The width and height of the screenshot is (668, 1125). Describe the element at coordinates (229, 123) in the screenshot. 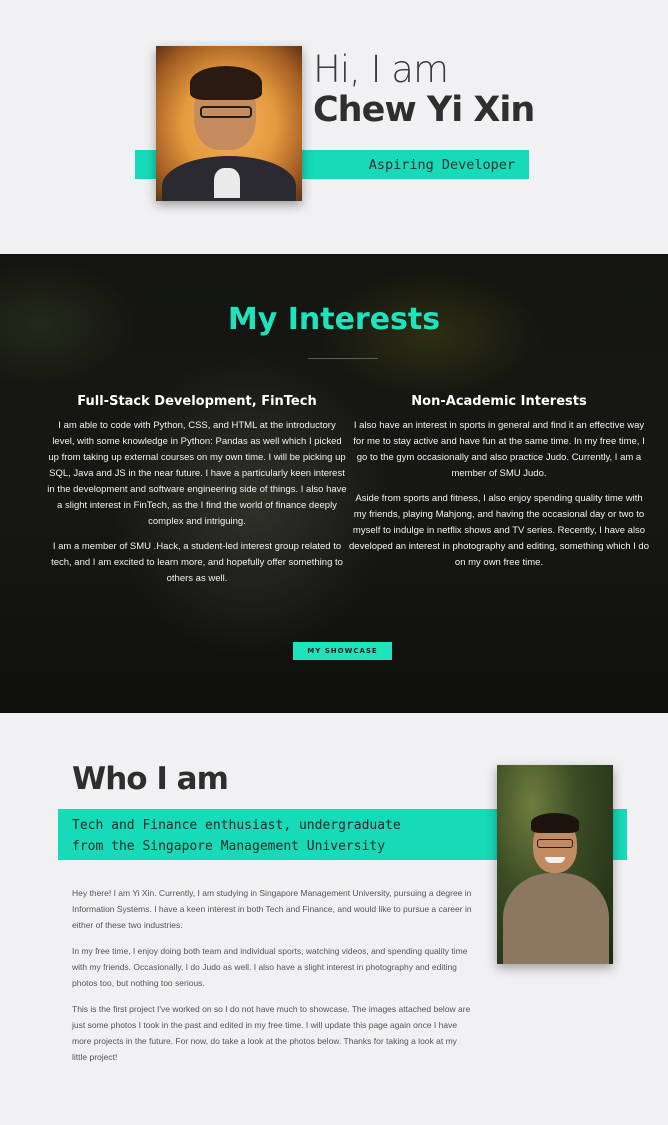

I see `profile-photo` at that location.